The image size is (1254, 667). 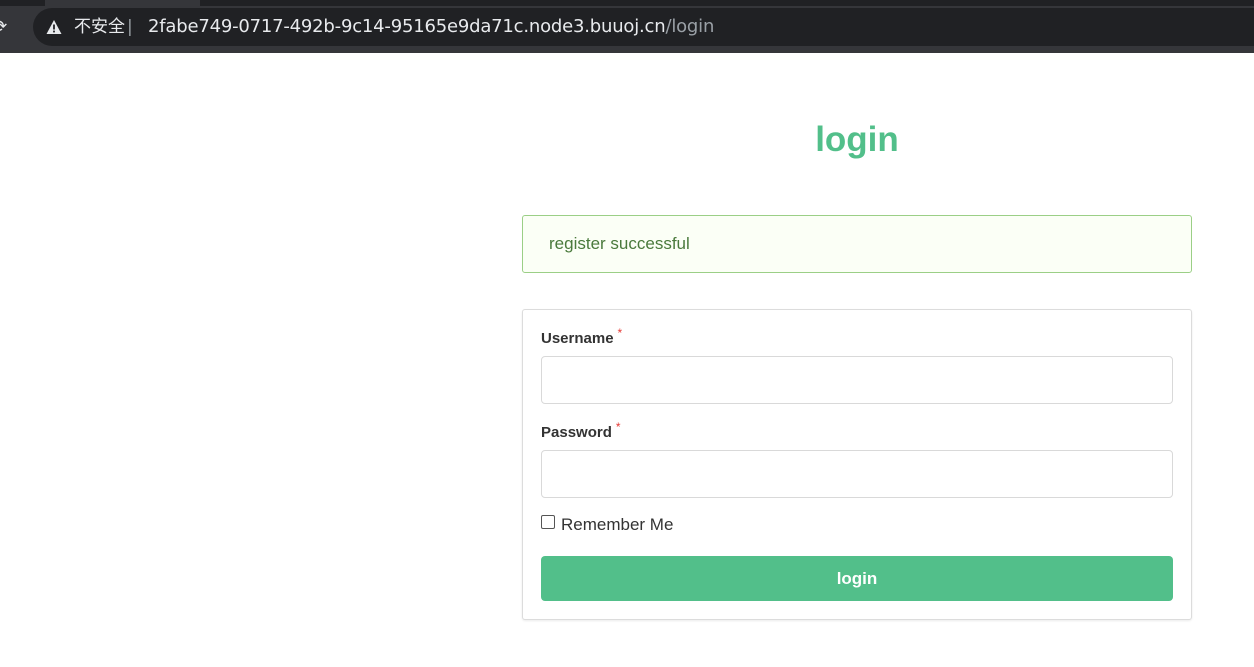 I want to click on username-label-text: Username, so click(x=577, y=338).